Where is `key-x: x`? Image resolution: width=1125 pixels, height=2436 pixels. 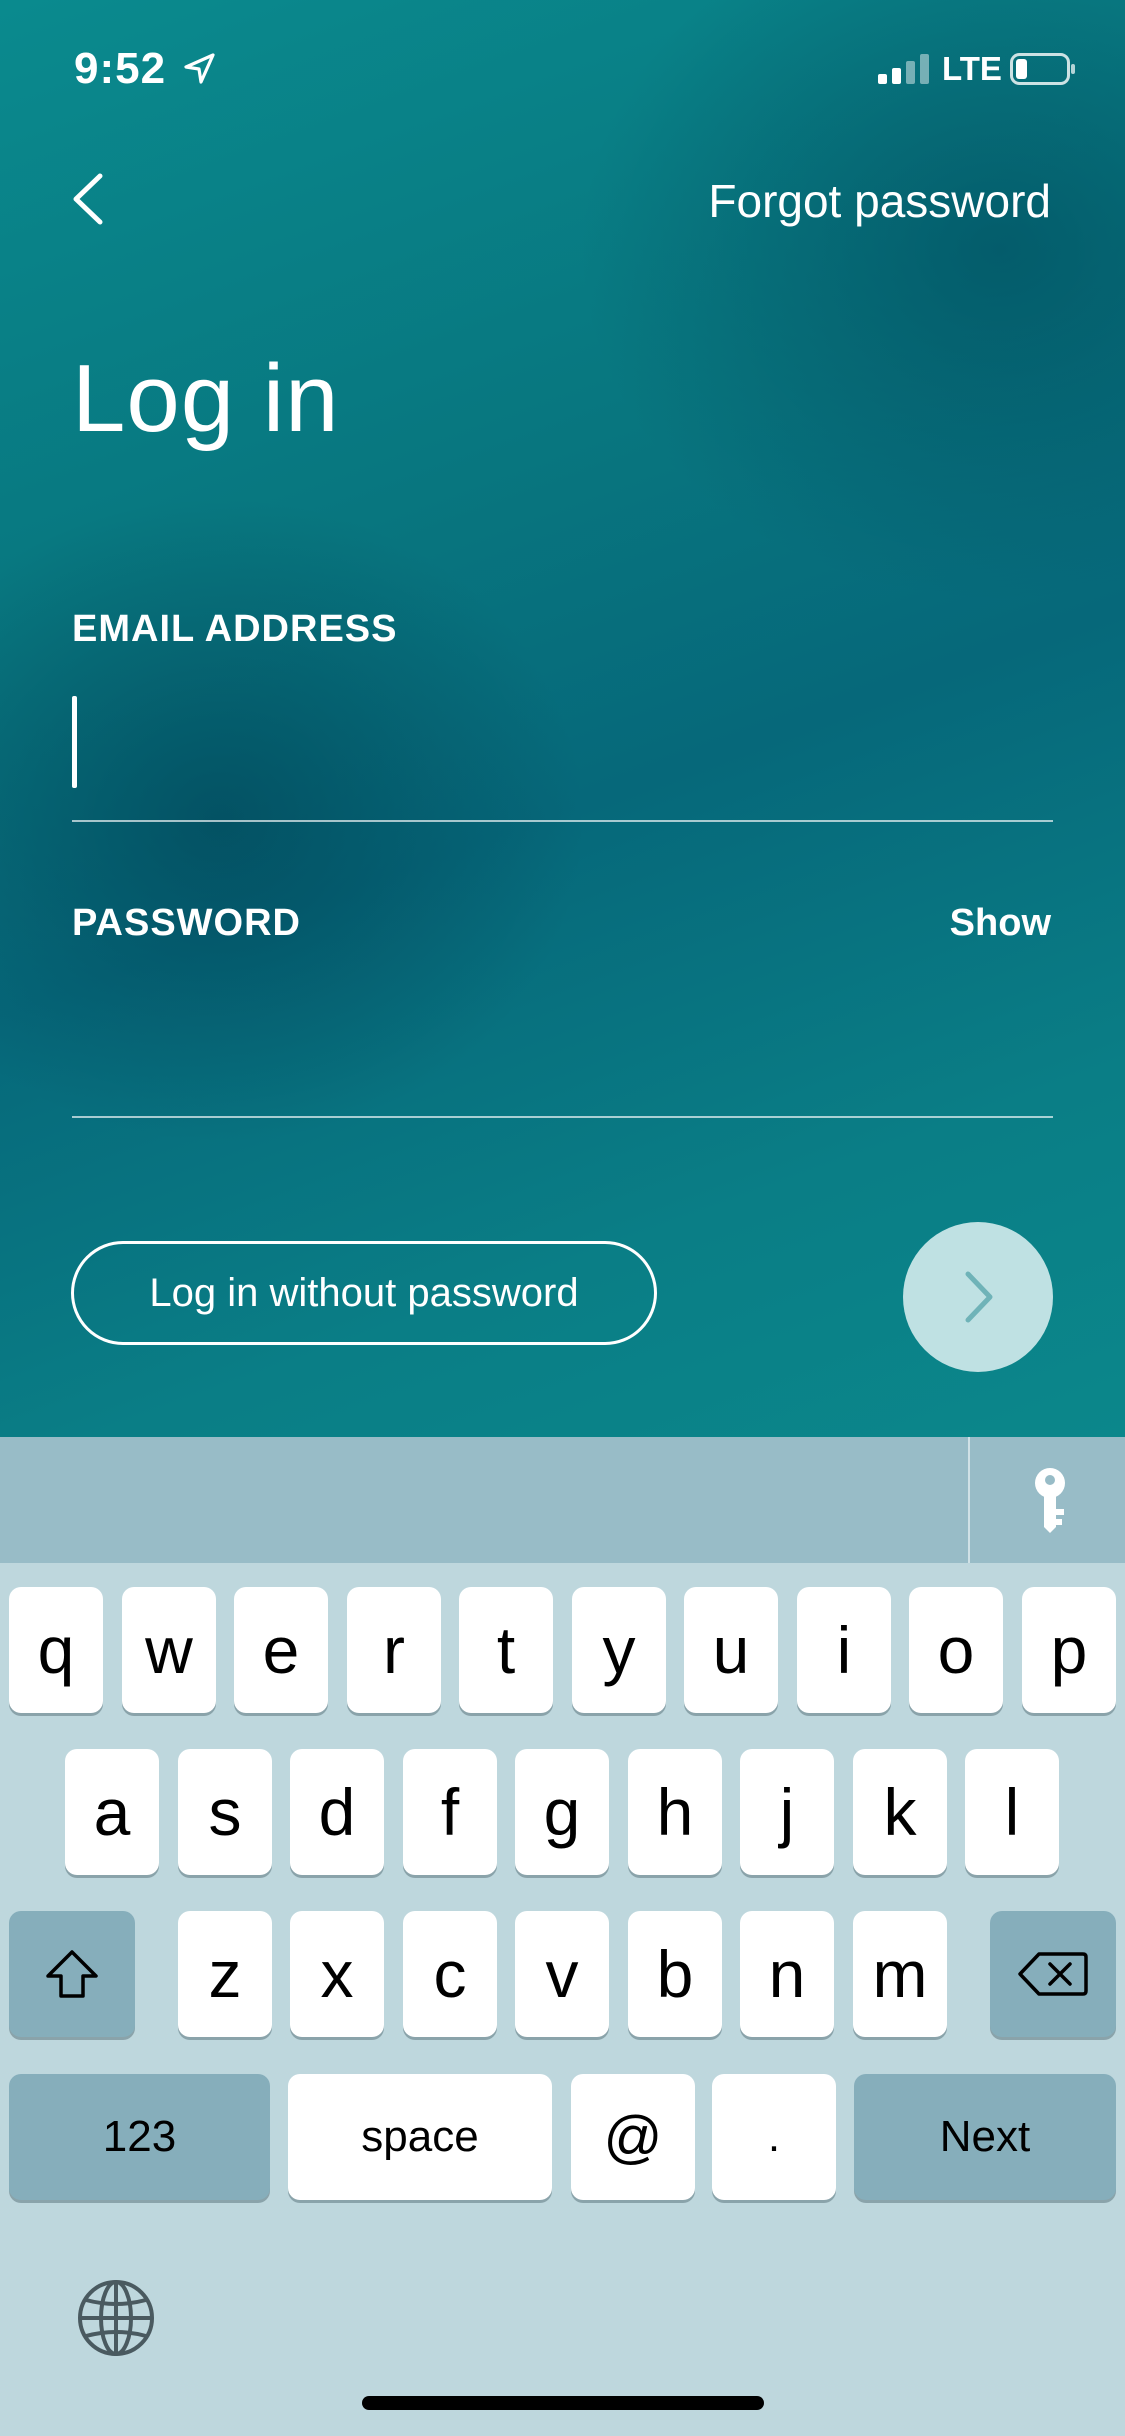 key-x: x is located at coordinates (337, 1974).